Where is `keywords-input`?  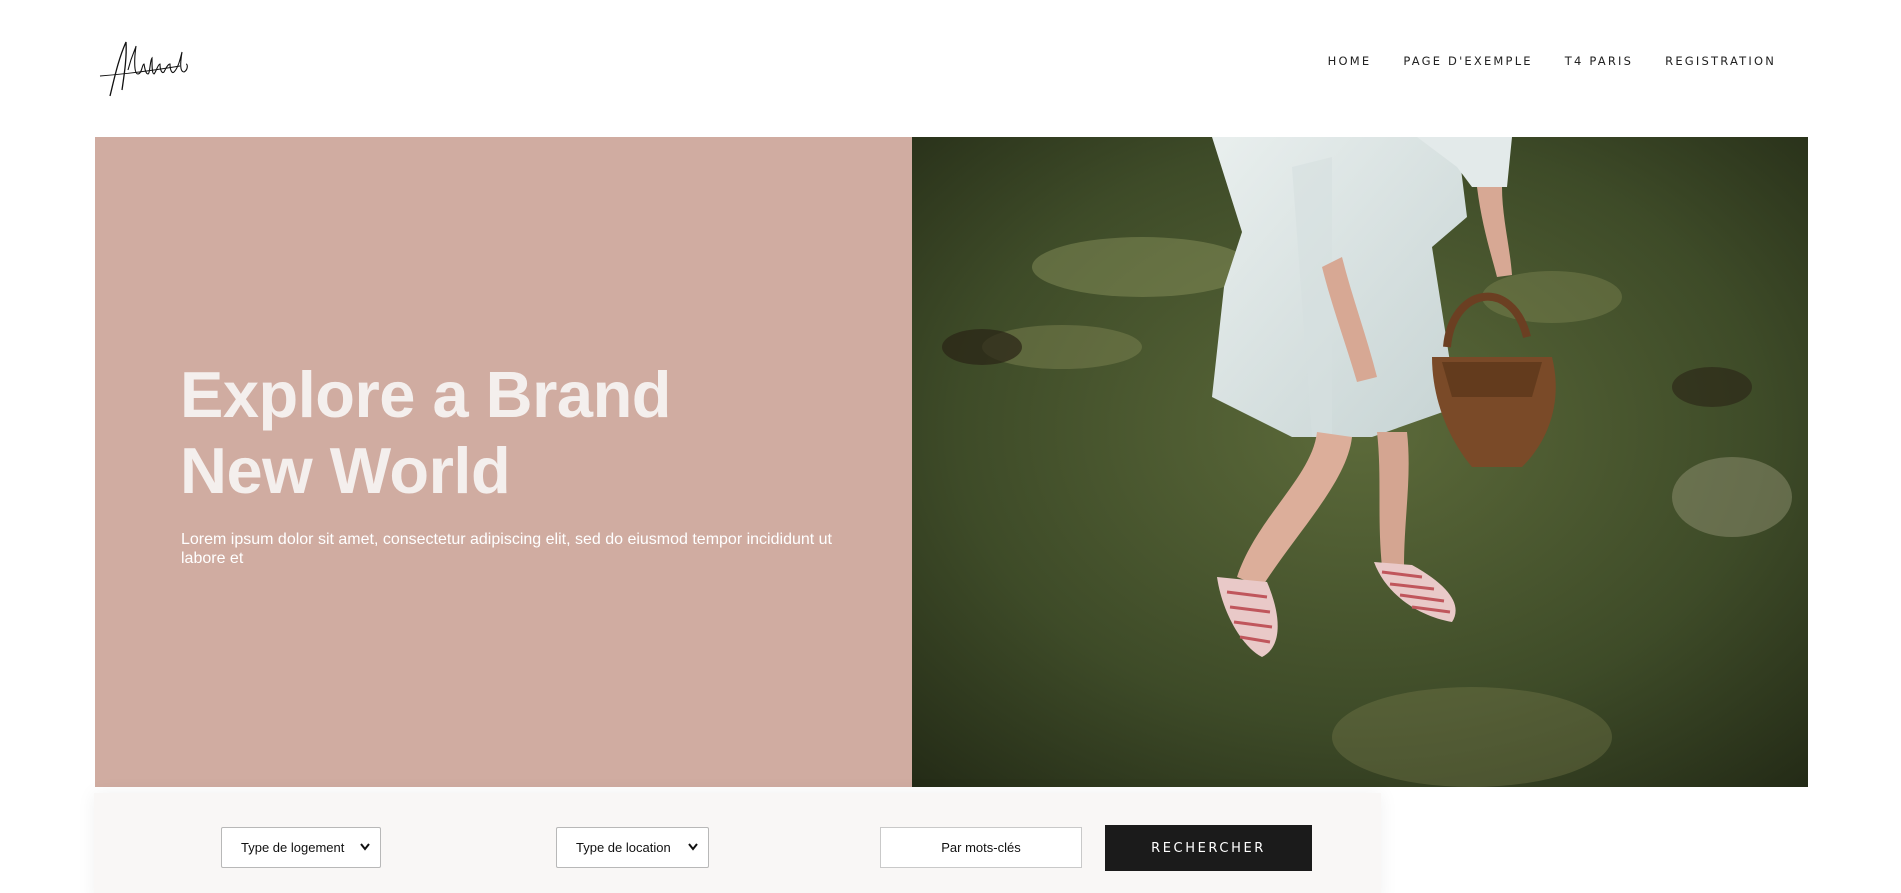
keywords-input is located at coordinates (981, 847).